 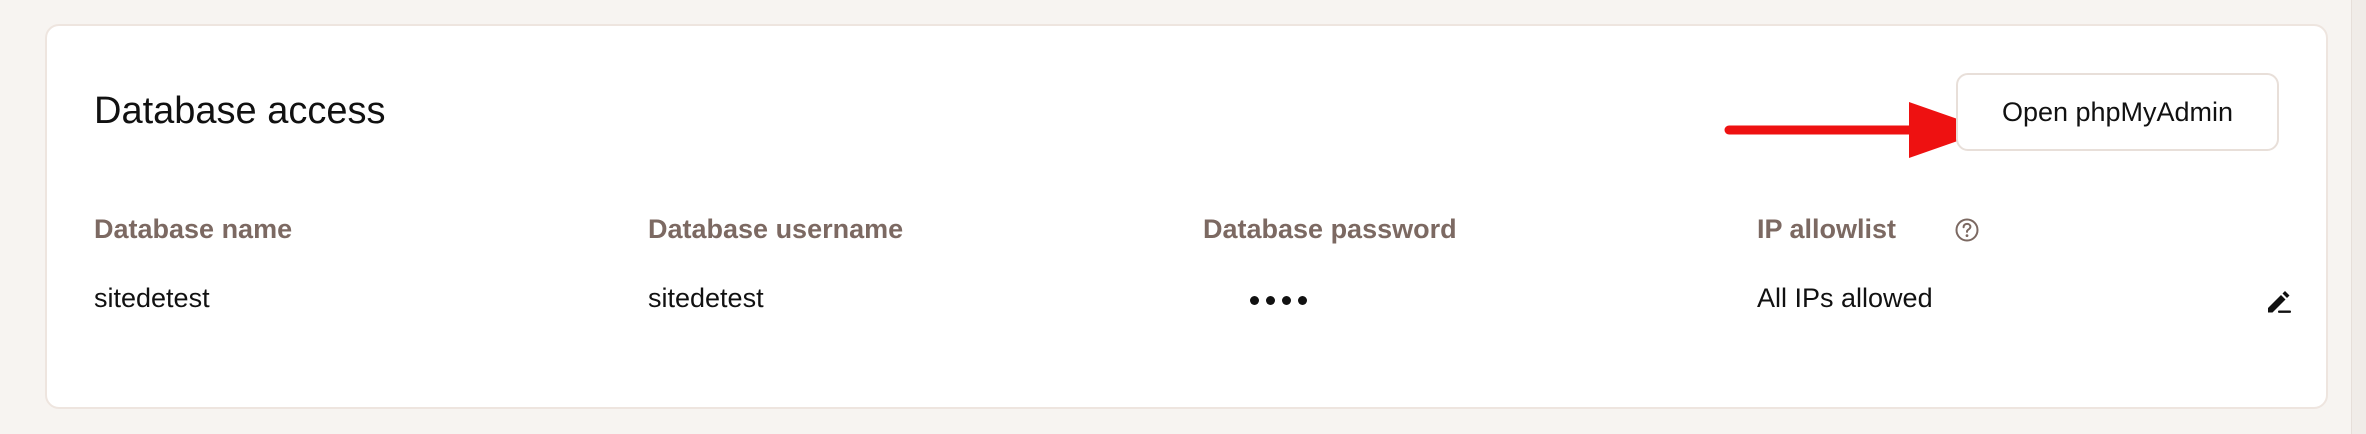 I want to click on column-header-database-name: Database name, so click(x=193, y=229).